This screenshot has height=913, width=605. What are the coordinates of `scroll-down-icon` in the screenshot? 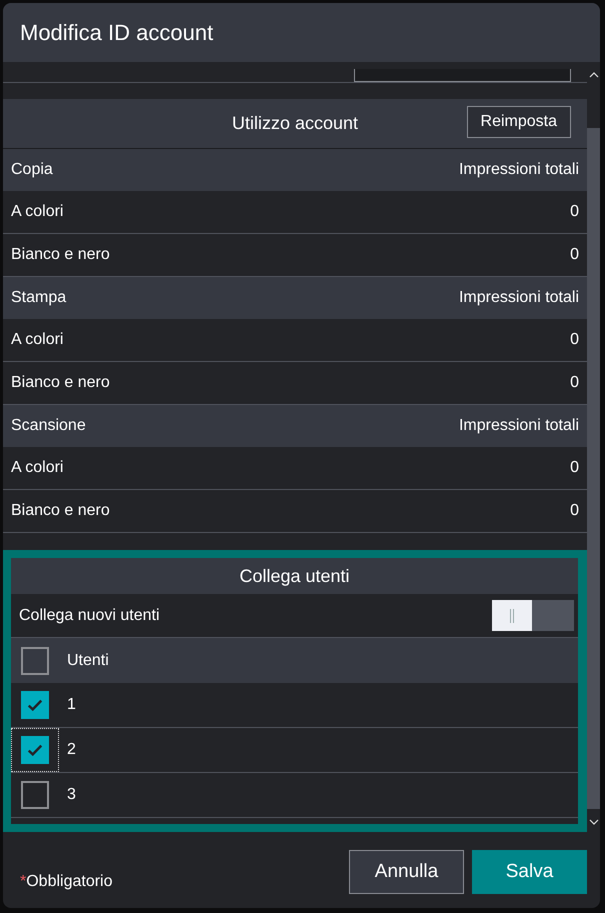 It's located at (593, 822).